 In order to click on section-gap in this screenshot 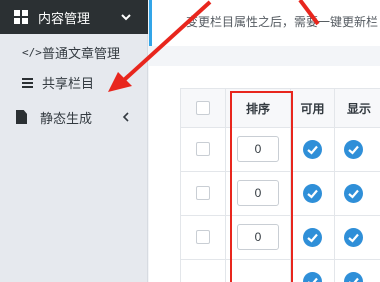, I will do `click(264, 56)`.